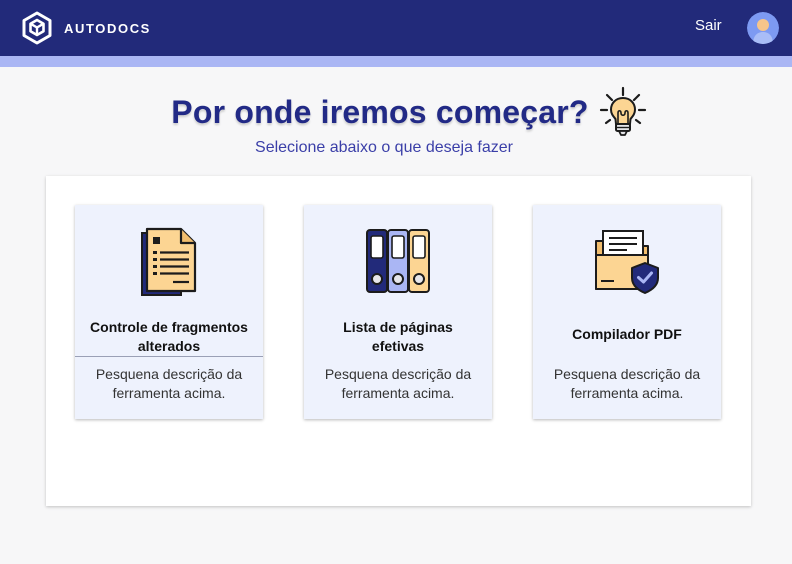  I want to click on card-title: Compilador PDF, so click(627, 334).